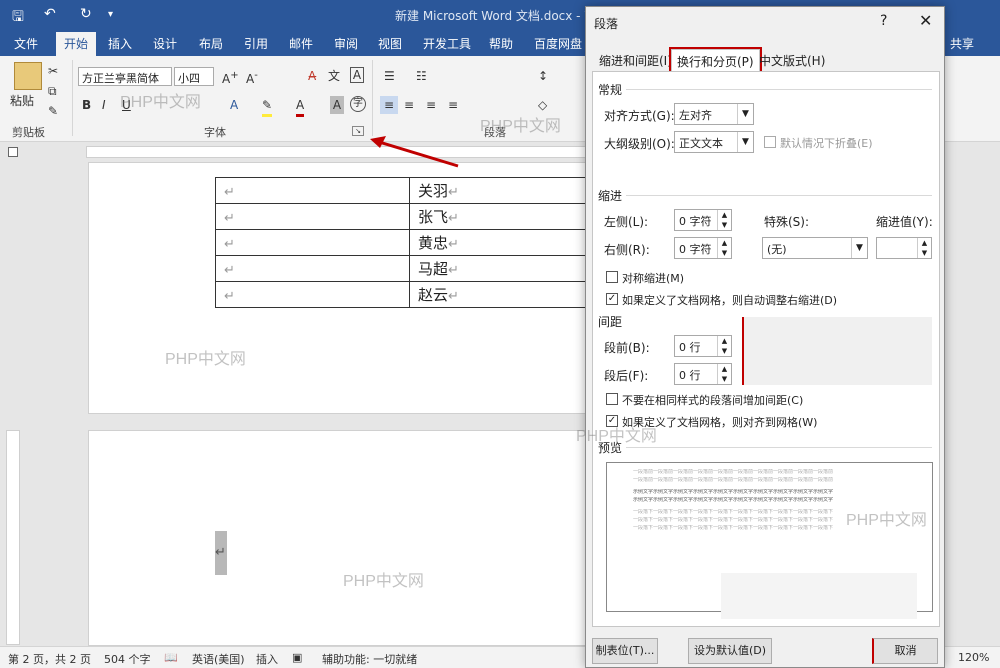 The height and width of the screenshot is (668, 1000). I want to click on indent-by-label: 缩进值(Y):, so click(904, 222).